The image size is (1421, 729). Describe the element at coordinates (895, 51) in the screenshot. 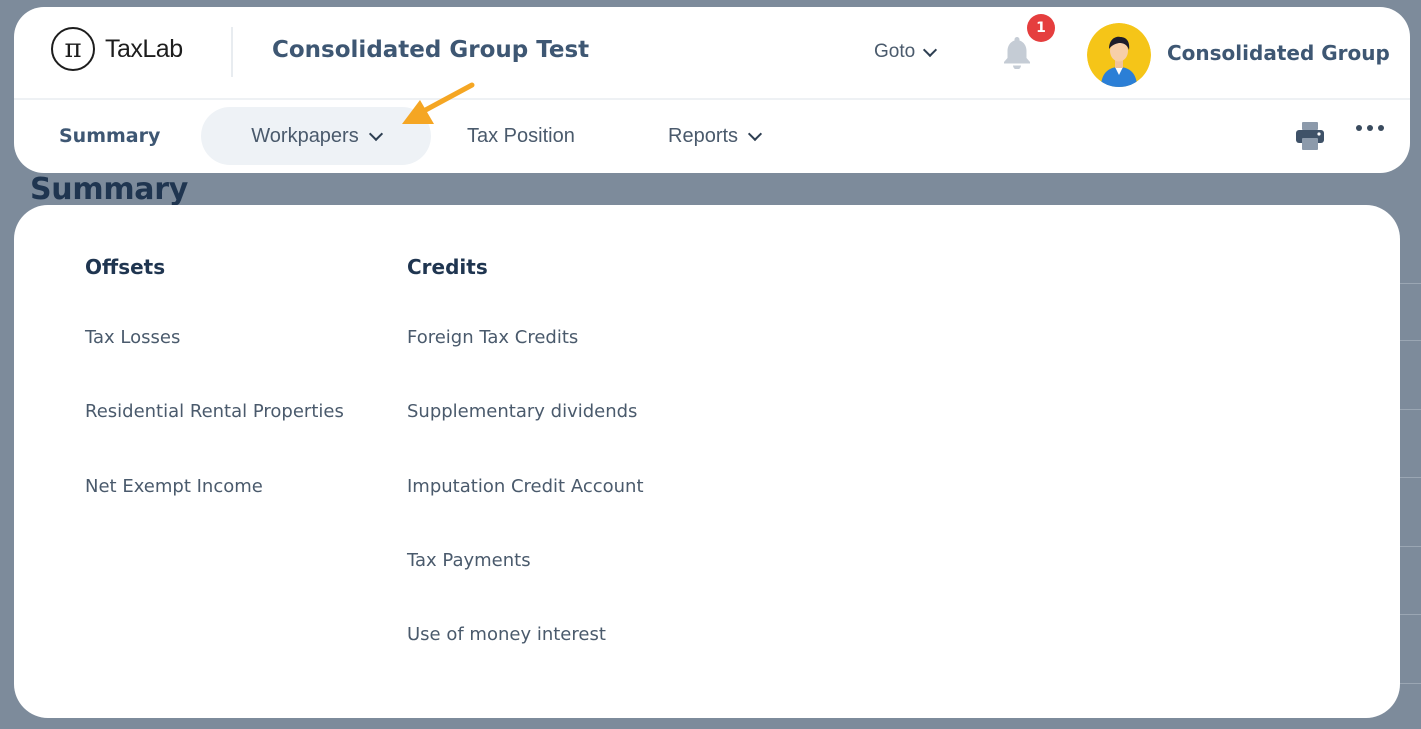

I see `goto-label: Goto` at that location.